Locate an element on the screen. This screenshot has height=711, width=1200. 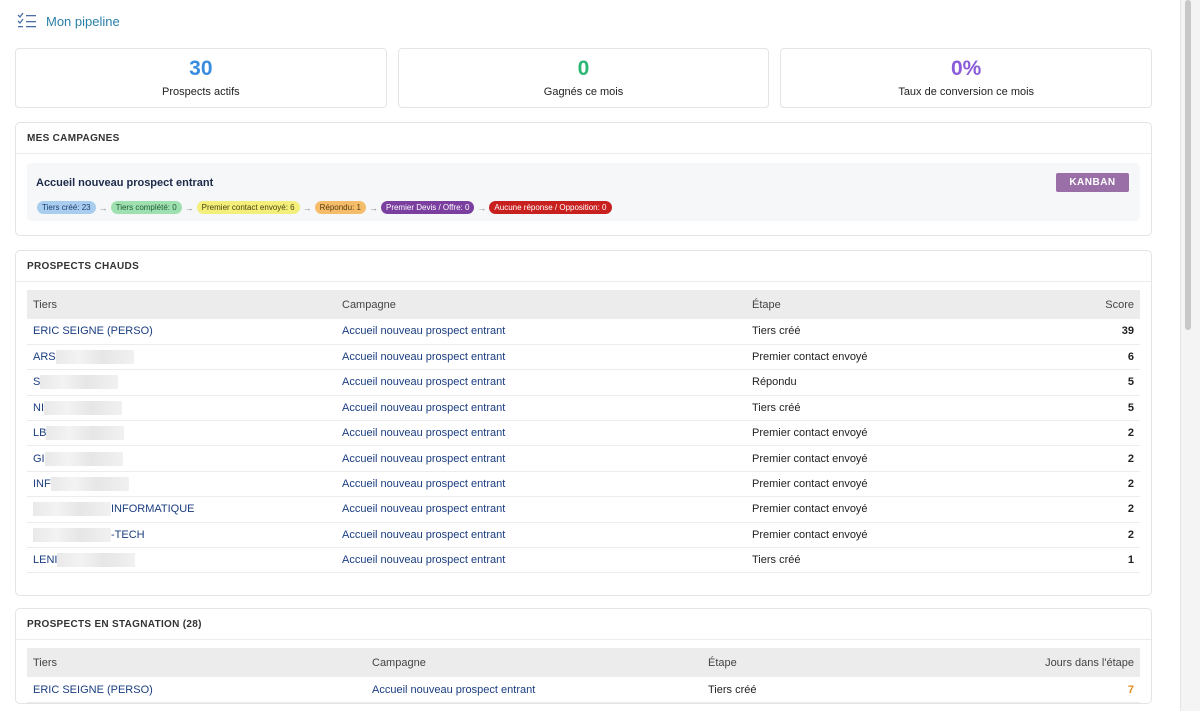
scrollbar is located at coordinates (1190, 355).